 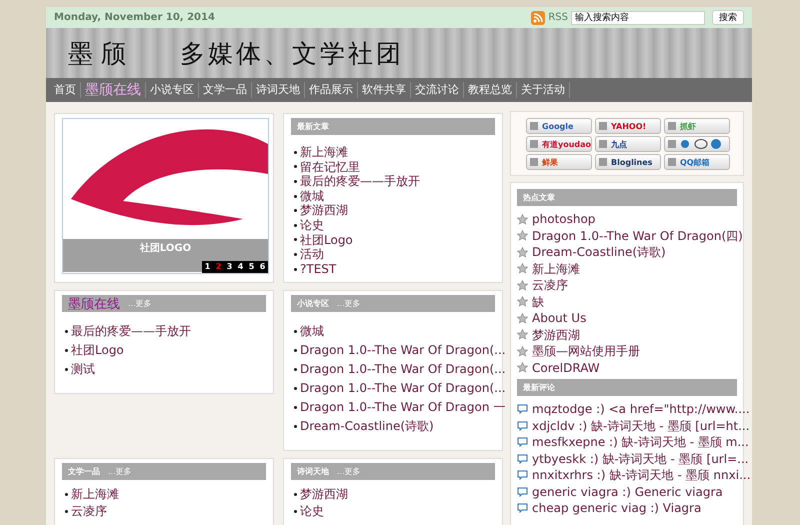 What do you see at coordinates (728, 17) in the screenshot?
I see `search-button: 搜索` at bounding box center [728, 17].